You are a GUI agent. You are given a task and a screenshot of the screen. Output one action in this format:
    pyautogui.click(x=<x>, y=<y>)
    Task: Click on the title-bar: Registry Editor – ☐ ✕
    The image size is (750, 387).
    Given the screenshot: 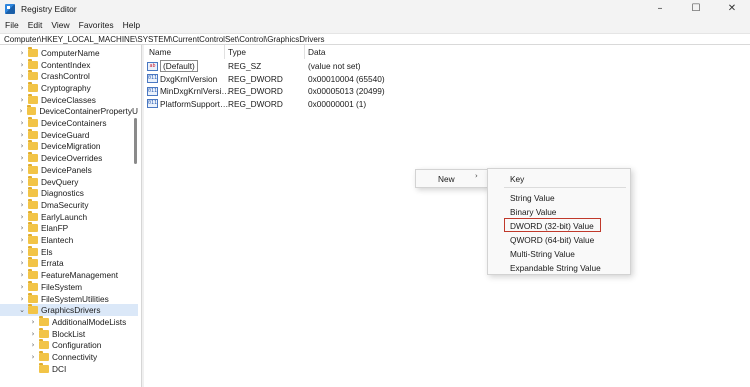 What is the action you would take?
    pyautogui.click(x=375, y=8)
    